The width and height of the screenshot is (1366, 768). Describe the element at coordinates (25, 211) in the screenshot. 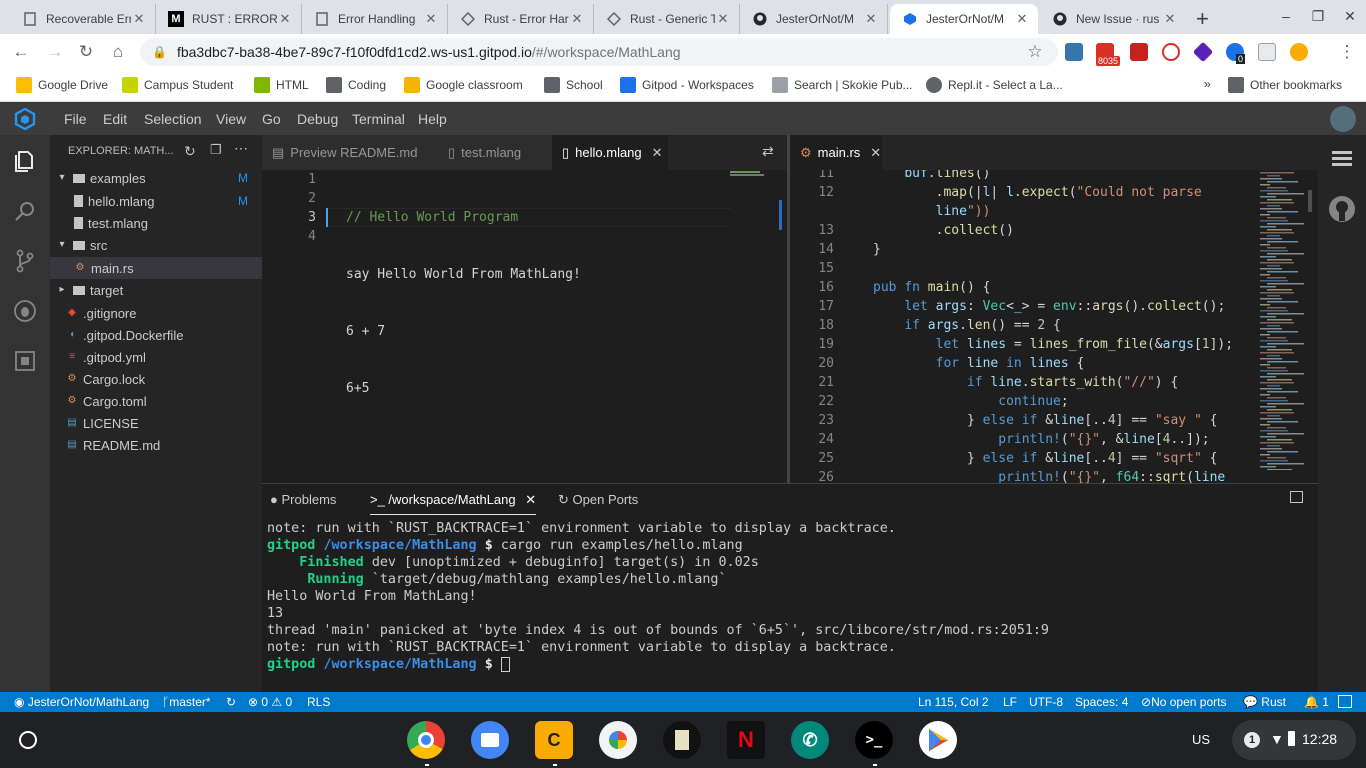

I see `search-icon` at that location.